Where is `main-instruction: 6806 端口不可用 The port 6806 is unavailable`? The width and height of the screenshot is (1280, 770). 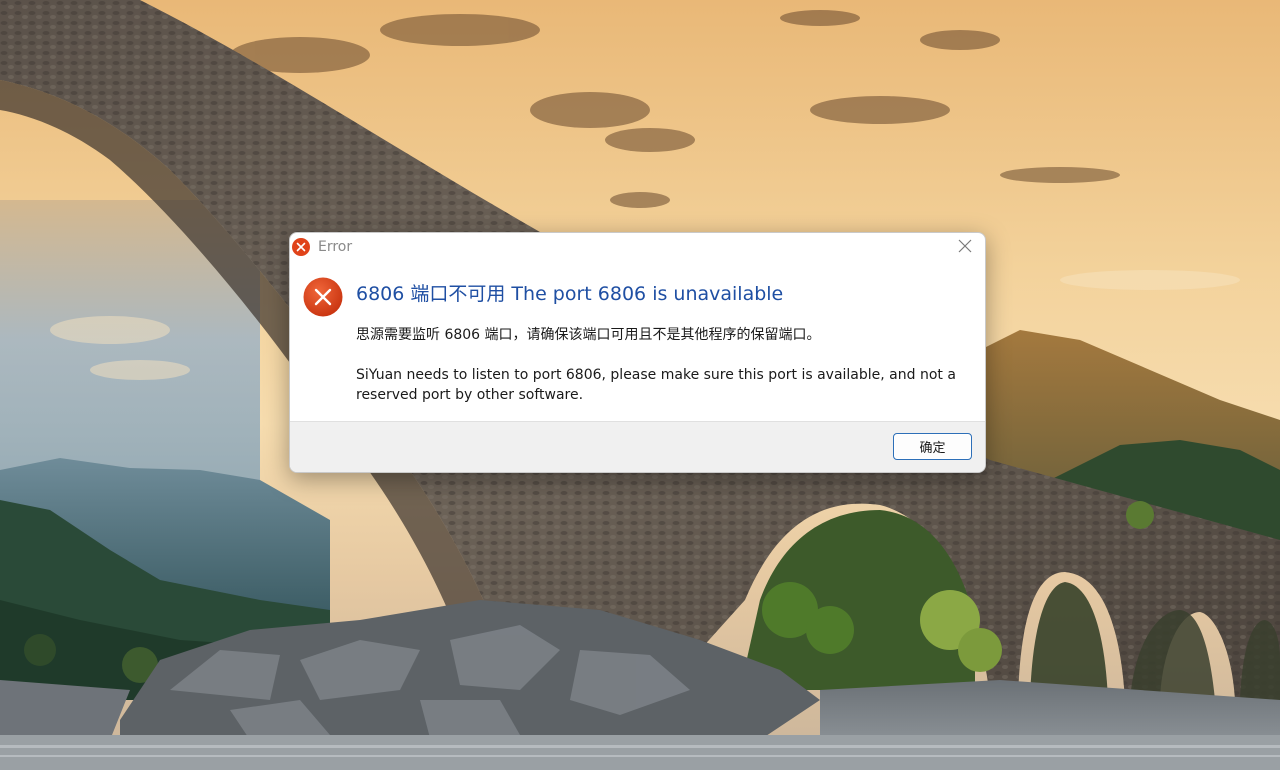
main-instruction: 6806 端口不可用 The port 6806 is unavailable is located at coordinates (570, 294).